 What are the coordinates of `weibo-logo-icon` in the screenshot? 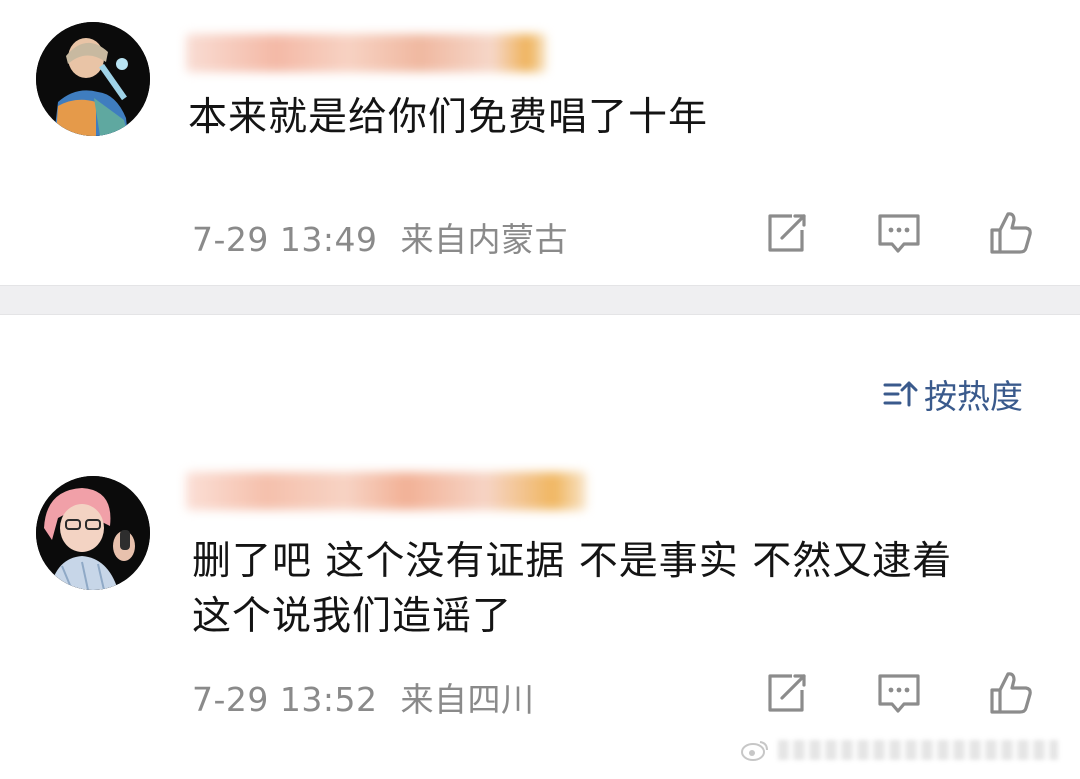 It's located at (754, 751).